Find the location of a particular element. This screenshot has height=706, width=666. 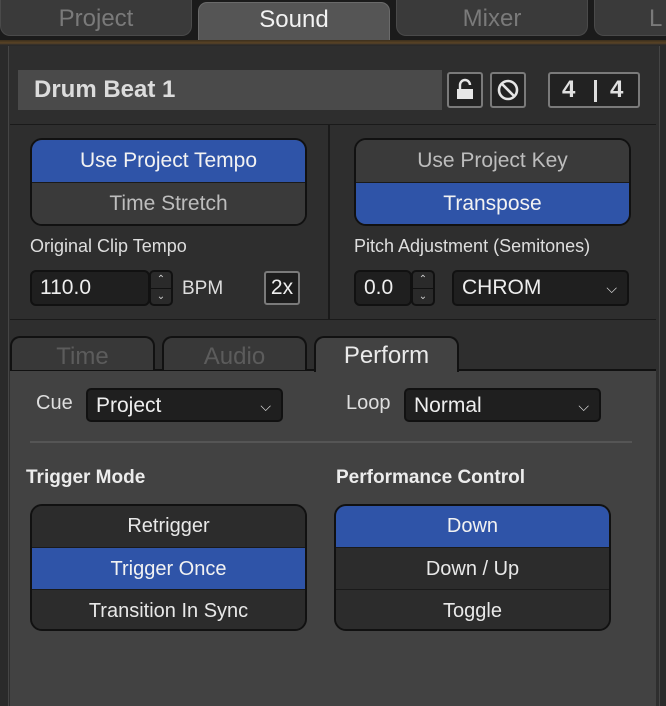

cue-value: Project is located at coordinates (129, 405).